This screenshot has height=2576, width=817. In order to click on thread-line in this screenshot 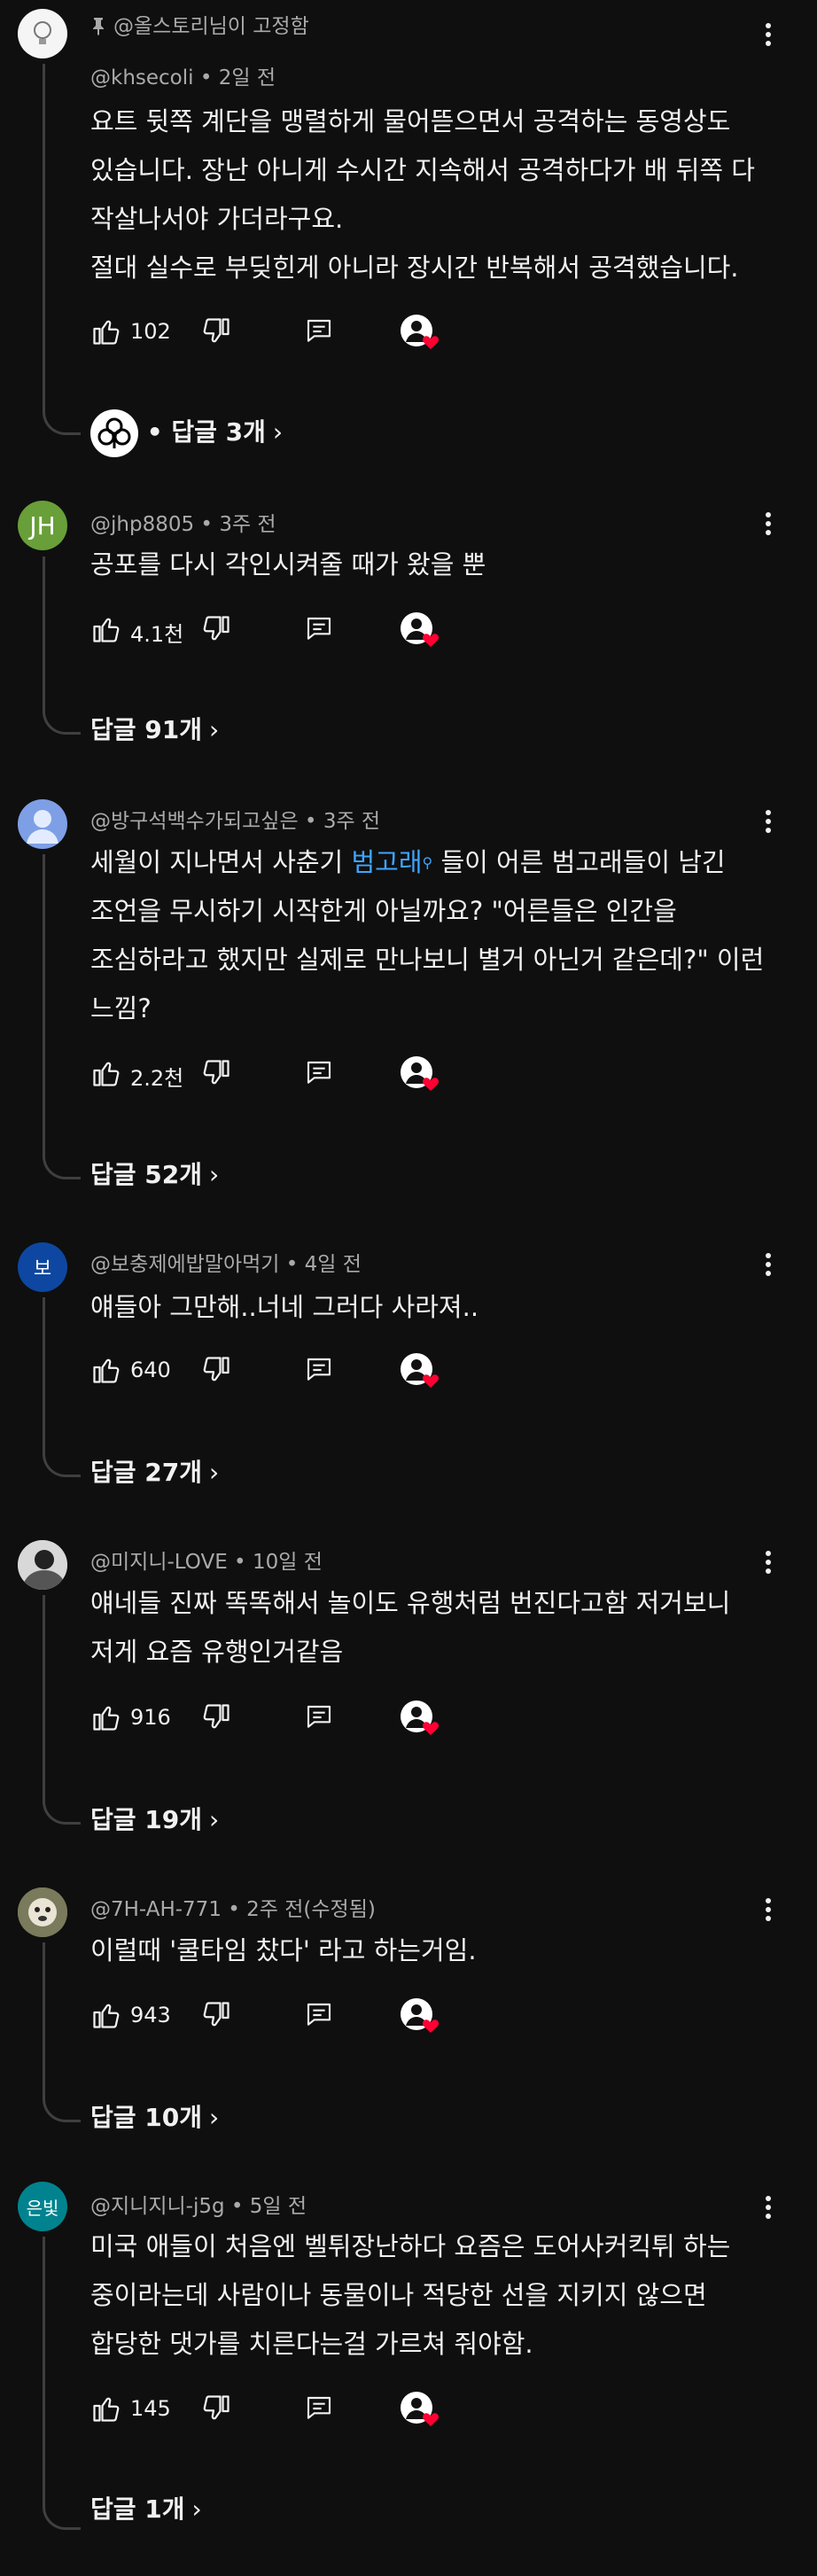, I will do `click(44, 1003)`.